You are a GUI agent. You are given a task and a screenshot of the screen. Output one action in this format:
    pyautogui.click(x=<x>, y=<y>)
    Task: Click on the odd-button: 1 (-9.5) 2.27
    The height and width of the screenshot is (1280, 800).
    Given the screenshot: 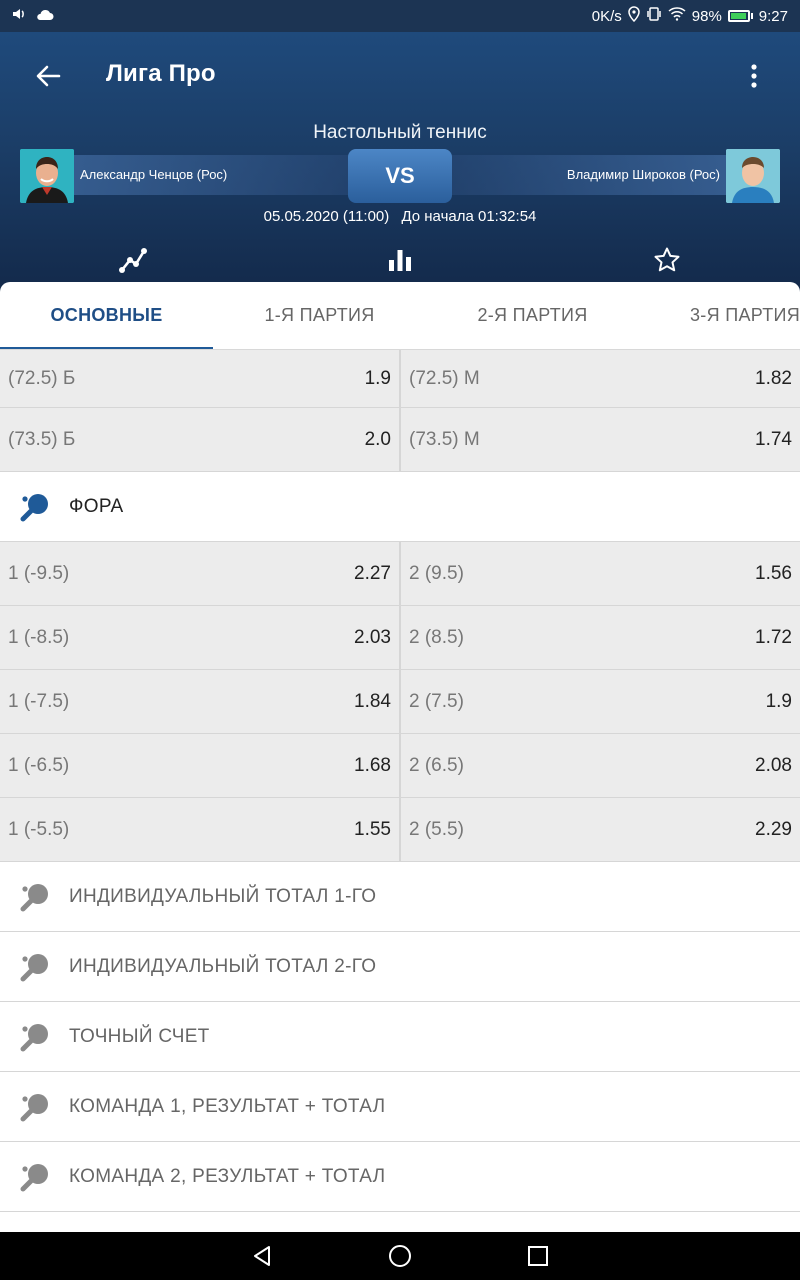 What is the action you would take?
    pyautogui.click(x=199, y=573)
    